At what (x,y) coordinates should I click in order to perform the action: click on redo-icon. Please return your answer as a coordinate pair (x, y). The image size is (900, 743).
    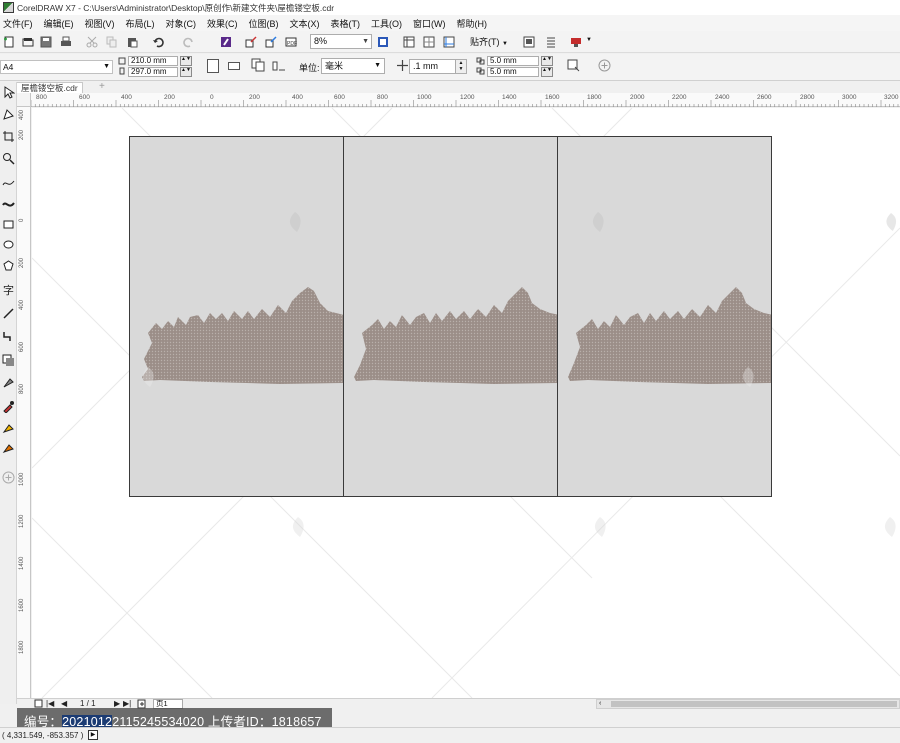
    Looking at the image, I should click on (189, 42).